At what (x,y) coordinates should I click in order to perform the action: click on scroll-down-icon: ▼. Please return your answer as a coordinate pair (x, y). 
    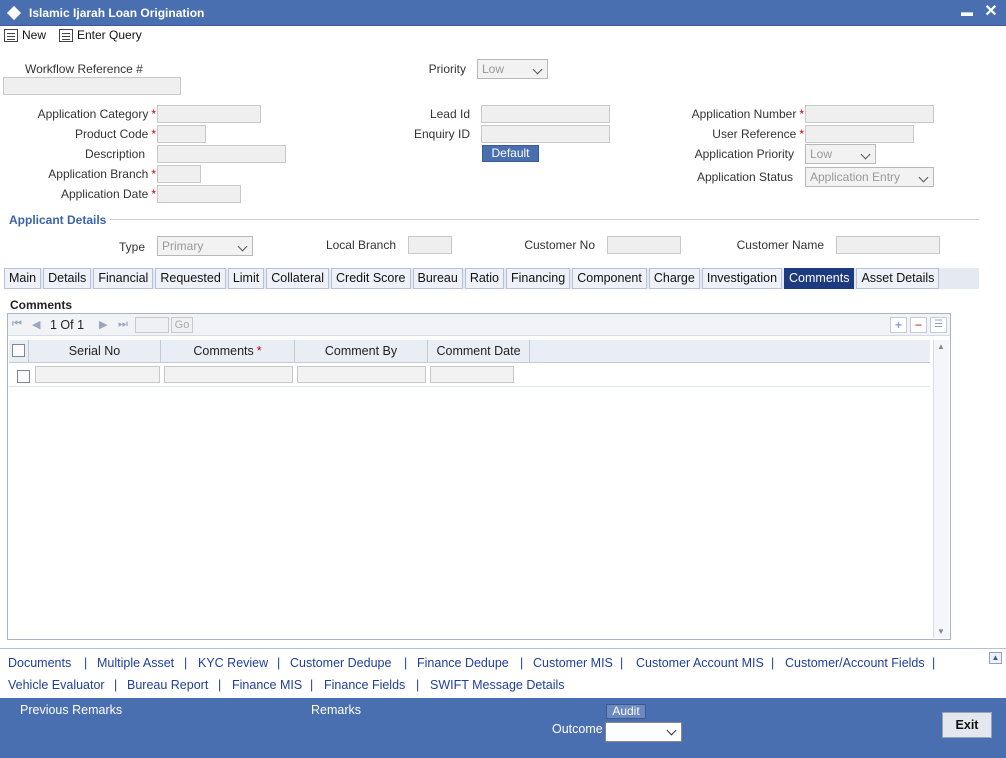
    Looking at the image, I should click on (941, 631).